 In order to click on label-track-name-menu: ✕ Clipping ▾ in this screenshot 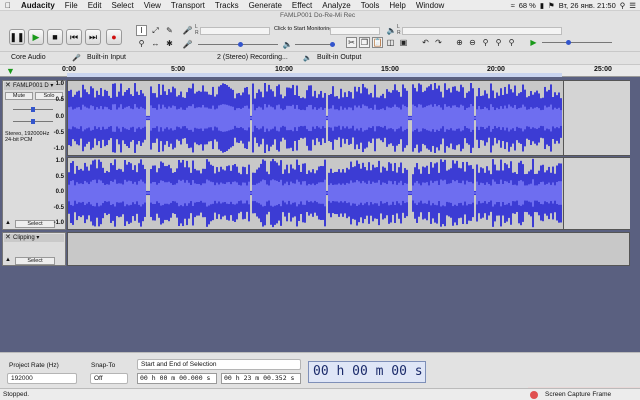, I will do `click(34, 238)`.